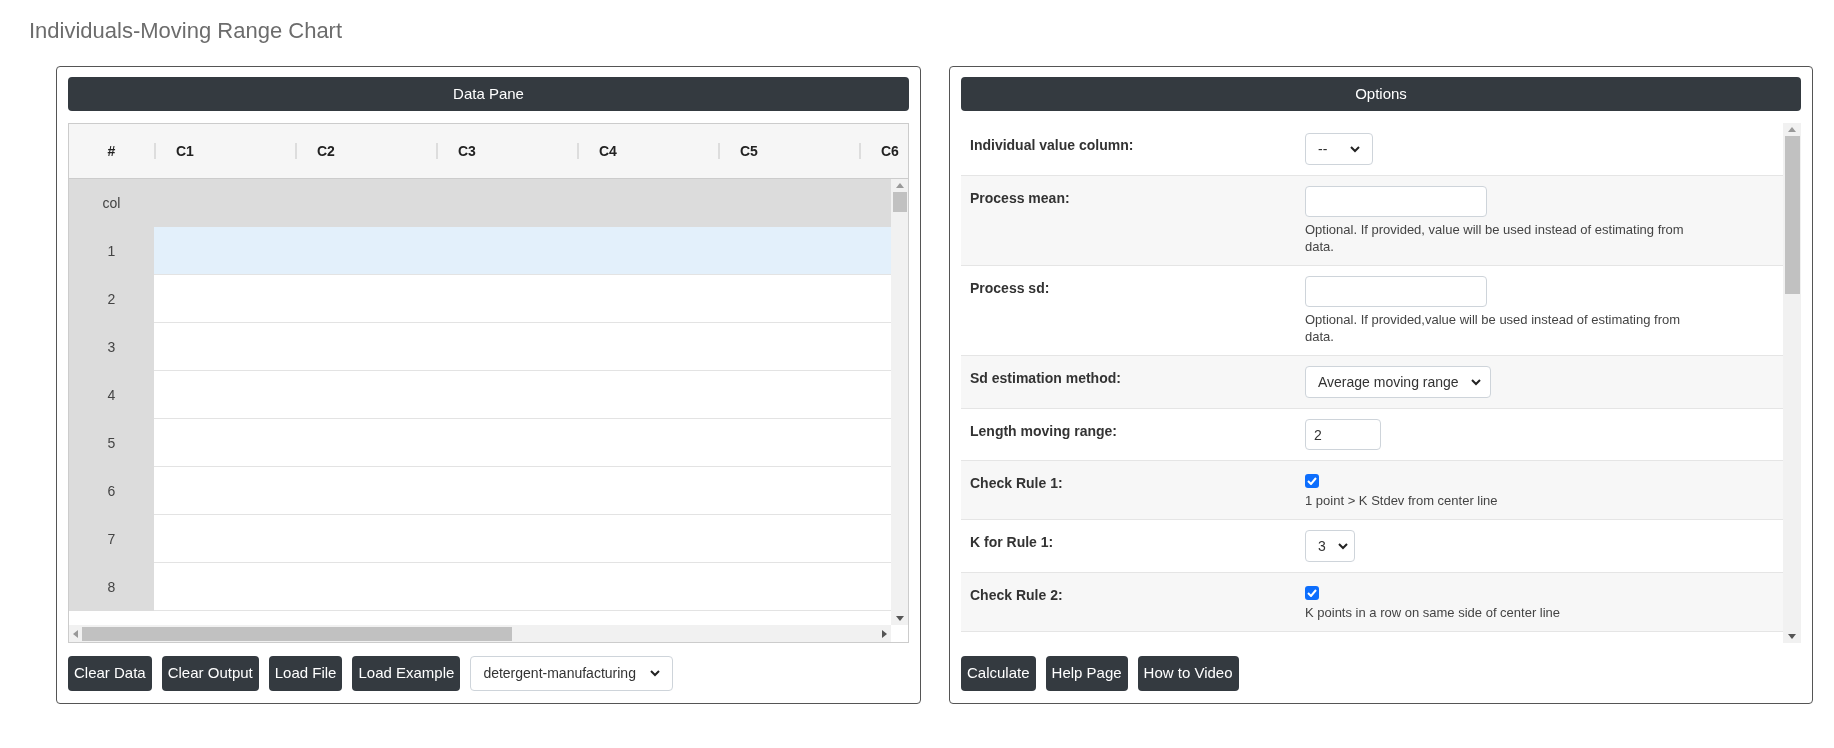  What do you see at coordinates (1052, 145) in the screenshot?
I see `field-label: Individual value column:` at bounding box center [1052, 145].